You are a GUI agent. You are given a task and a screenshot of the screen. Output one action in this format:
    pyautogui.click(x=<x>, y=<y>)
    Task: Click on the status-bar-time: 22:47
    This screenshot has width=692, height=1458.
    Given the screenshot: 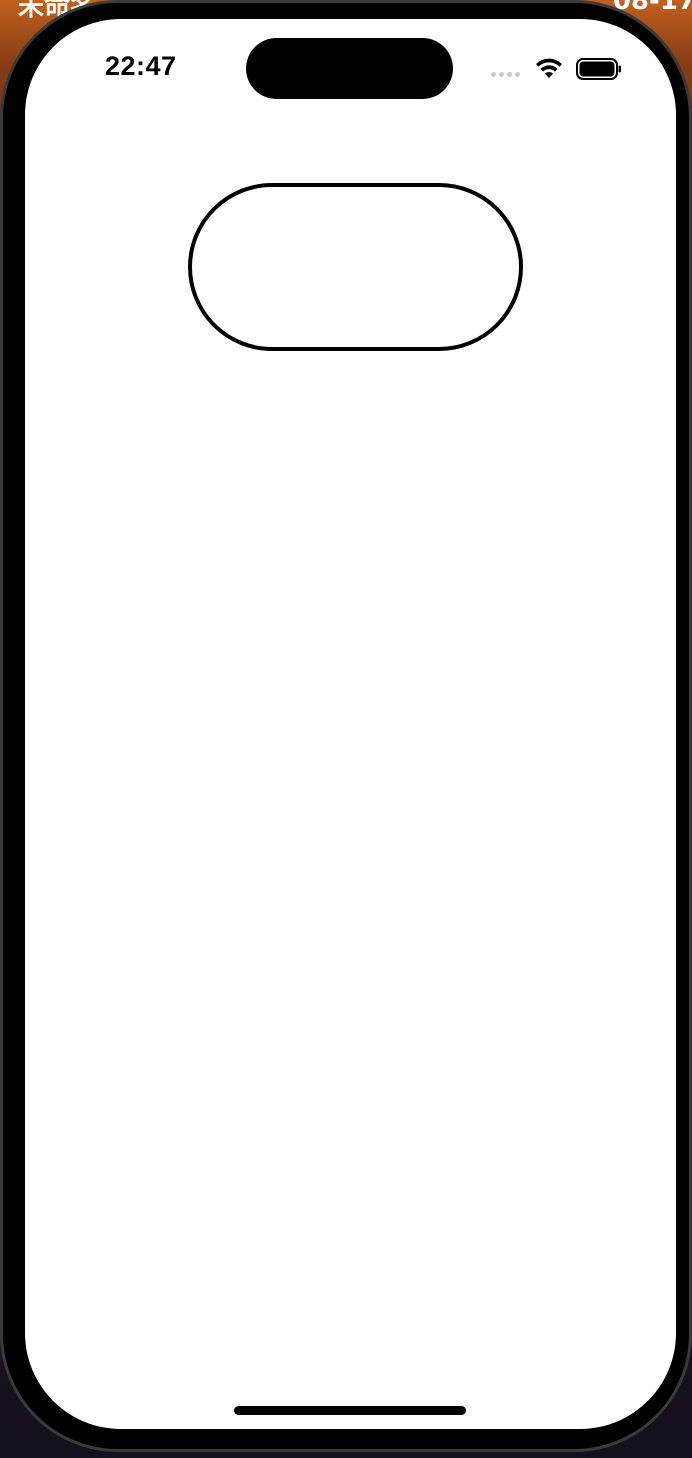 What is the action you would take?
    pyautogui.click(x=141, y=66)
    